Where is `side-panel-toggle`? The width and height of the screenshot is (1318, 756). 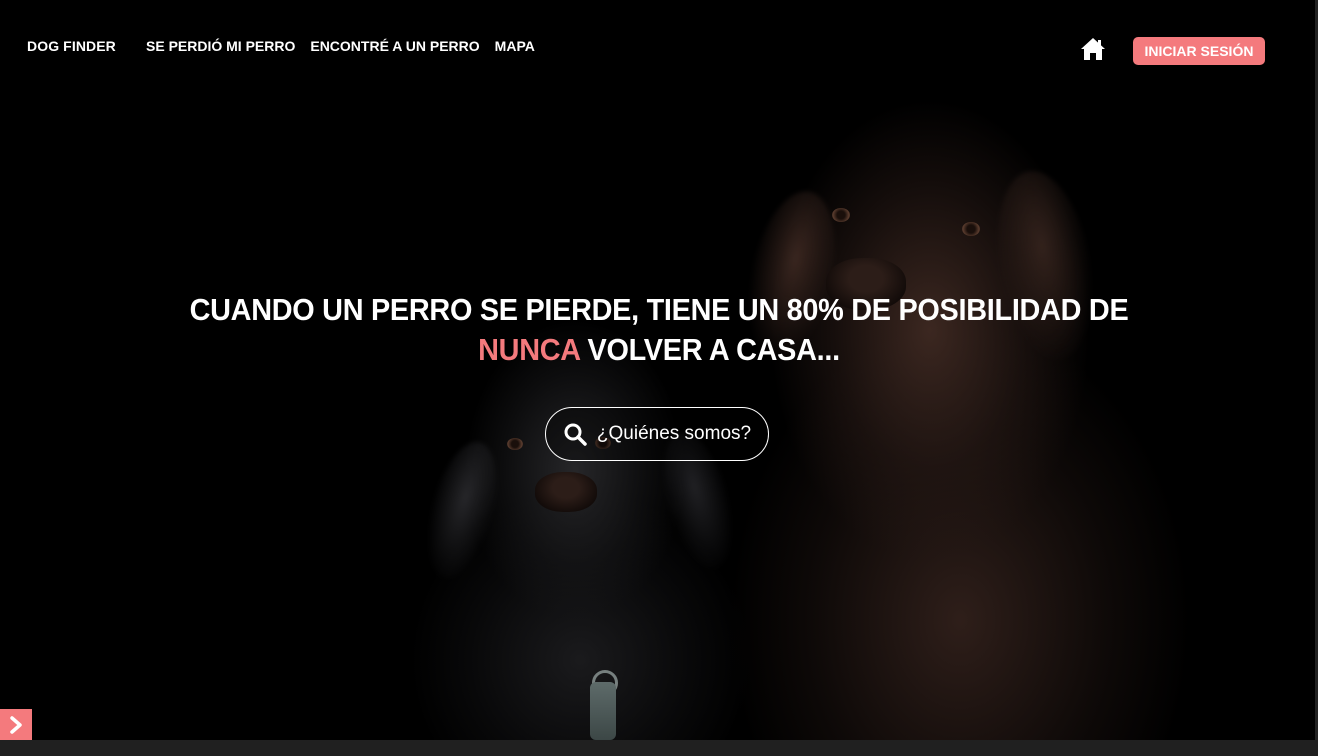
side-panel-toggle is located at coordinates (16, 725).